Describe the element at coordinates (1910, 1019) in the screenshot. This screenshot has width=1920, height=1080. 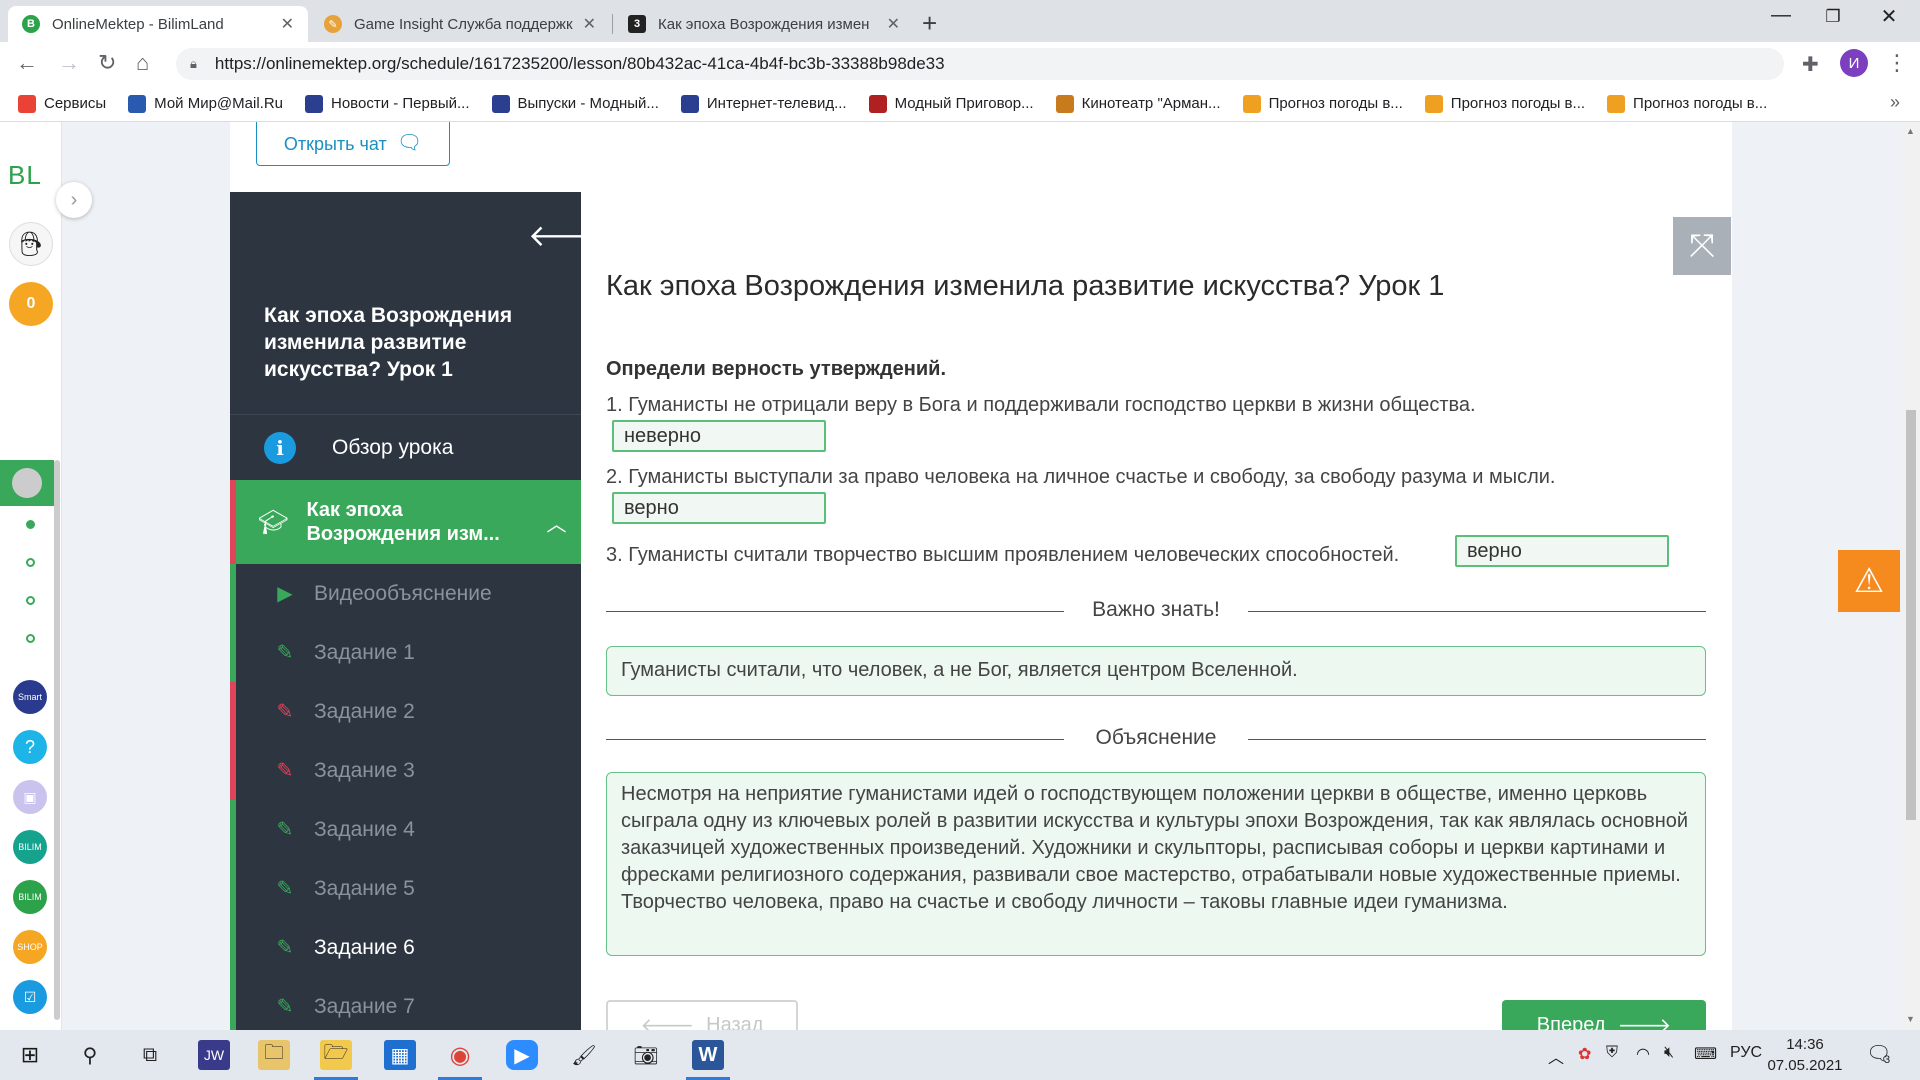
I see `scroll-down-icon: ▼` at that location.